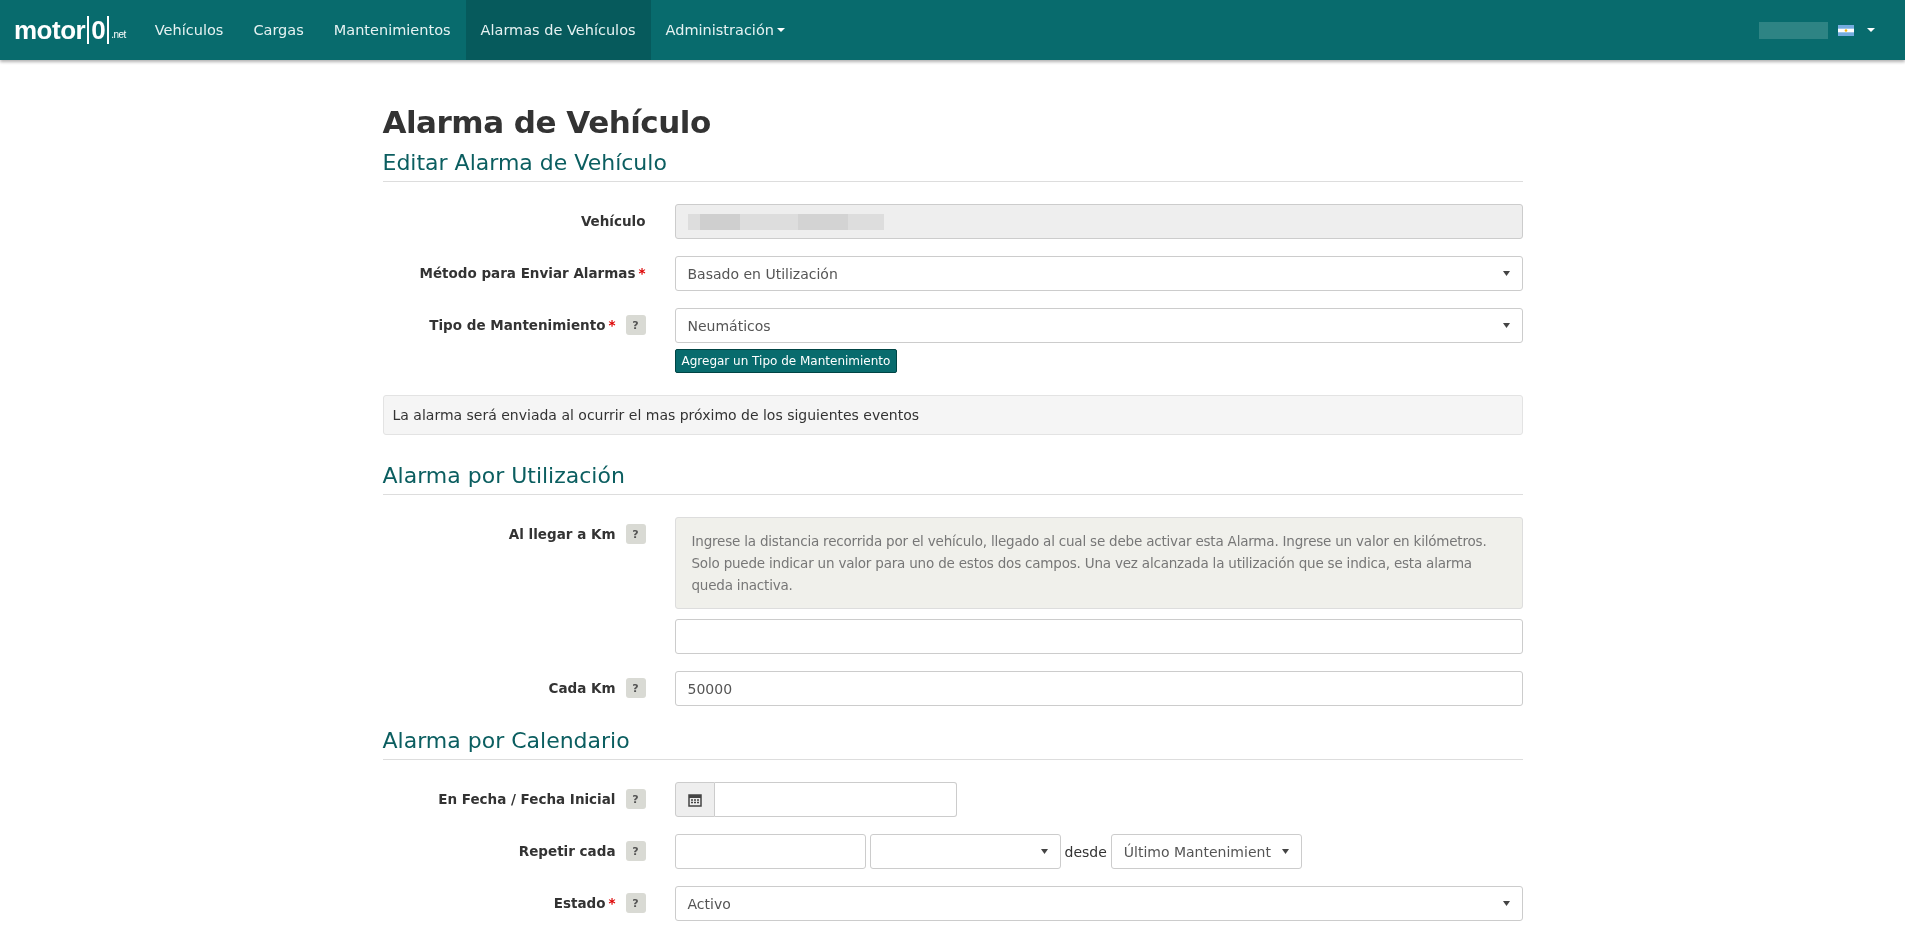  I want to click on hint-text: Ingrese la distancia recorrida por el vehículo, llegado al cual se debe activar esta Alarma. Ingrese un valor en kilómetros. Solo puede indicar un valor para uno de estos dos campos. Una vez alcanzada la utilización que se indica, esta alarma queda inactiva., so click(1098, 563).